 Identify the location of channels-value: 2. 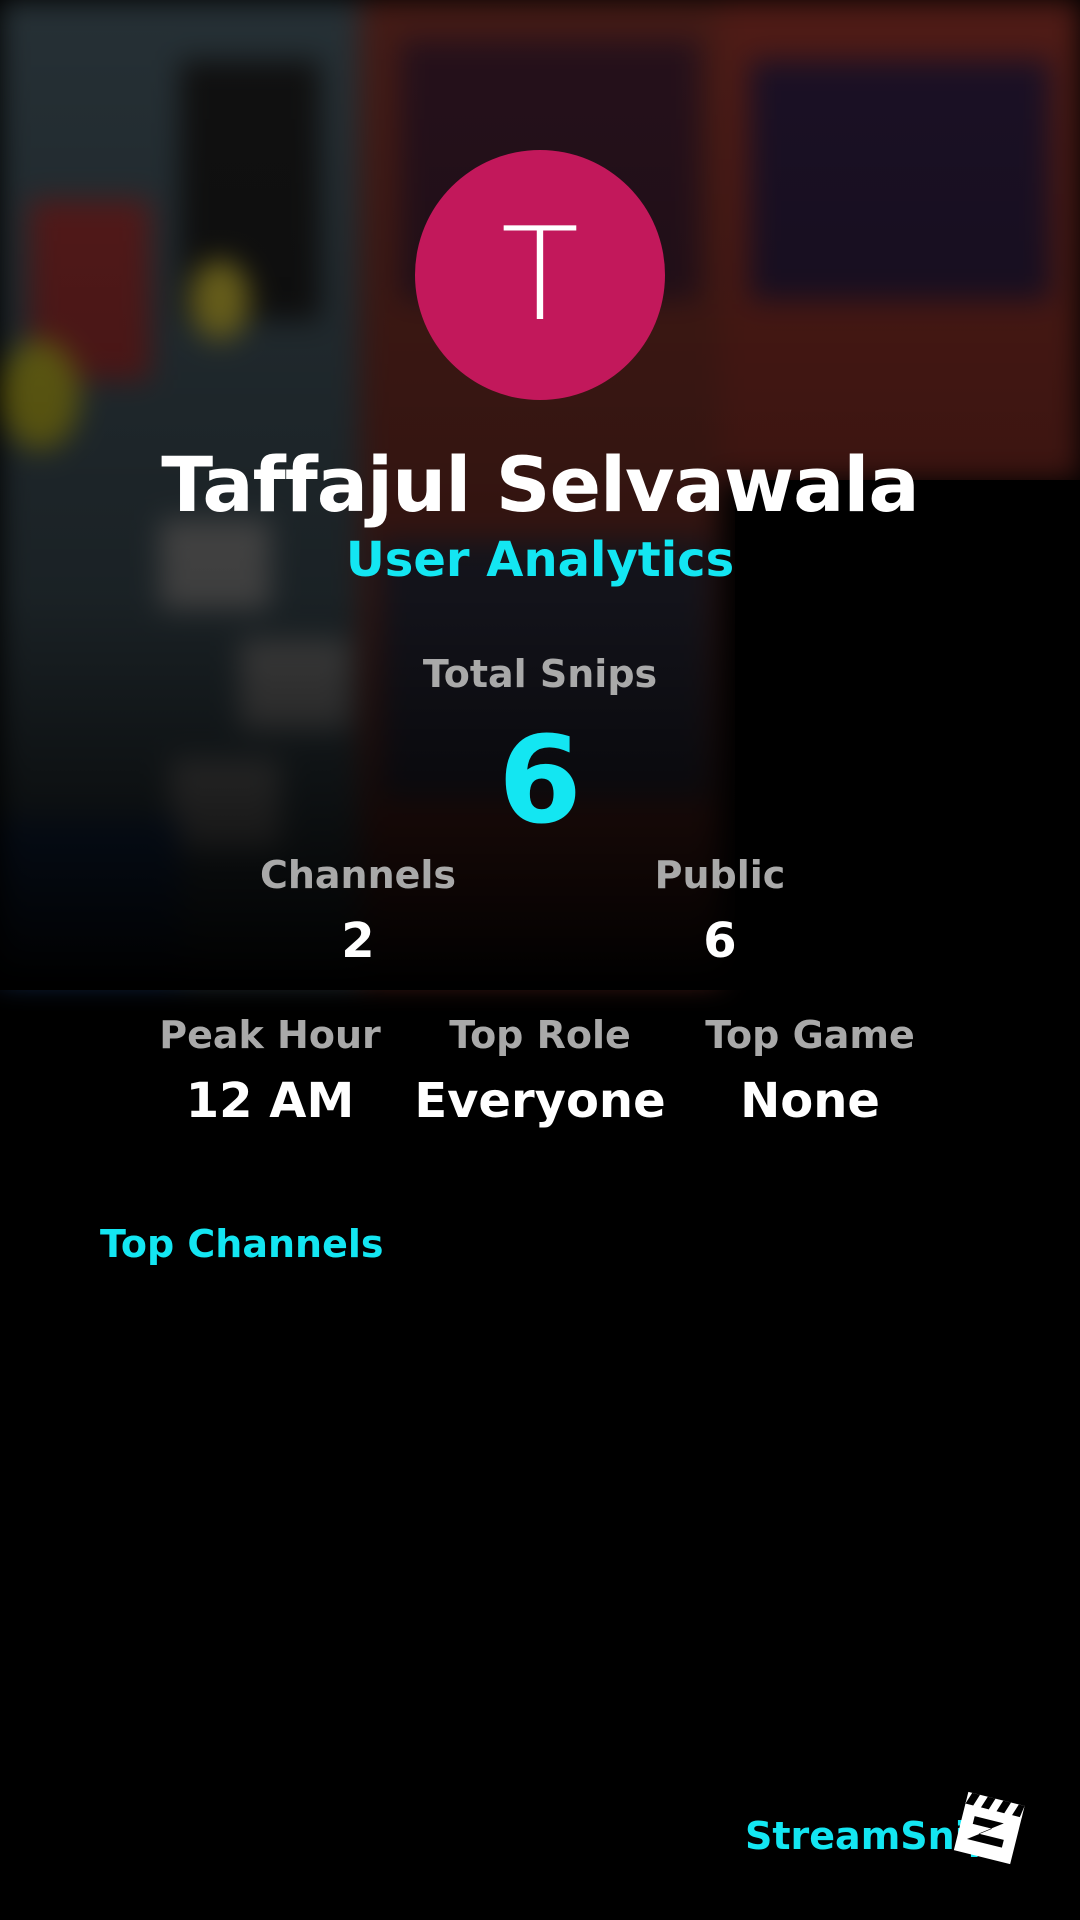
(358, 941).